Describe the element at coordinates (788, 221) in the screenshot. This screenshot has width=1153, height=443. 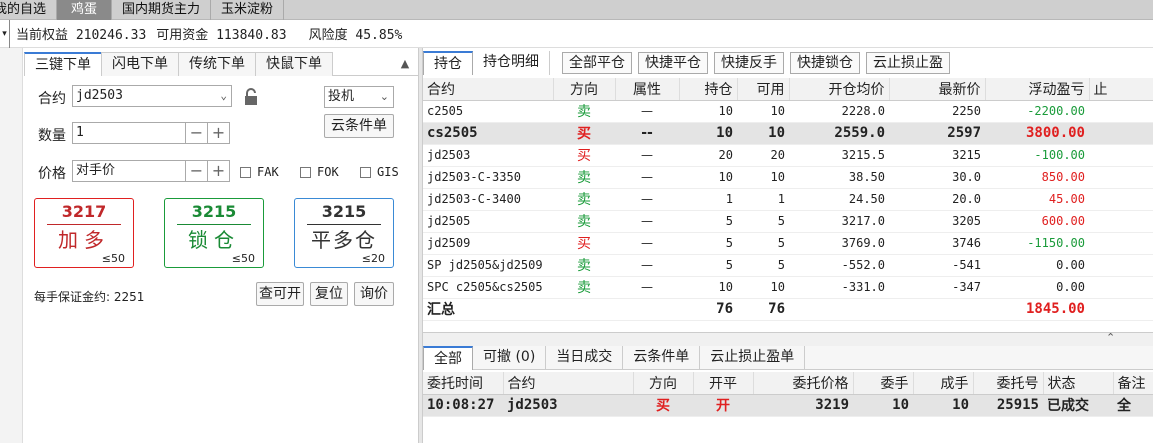
I see `position-row: jd2505 卖 —5 5 3217.0 3205 600.00` at that location.